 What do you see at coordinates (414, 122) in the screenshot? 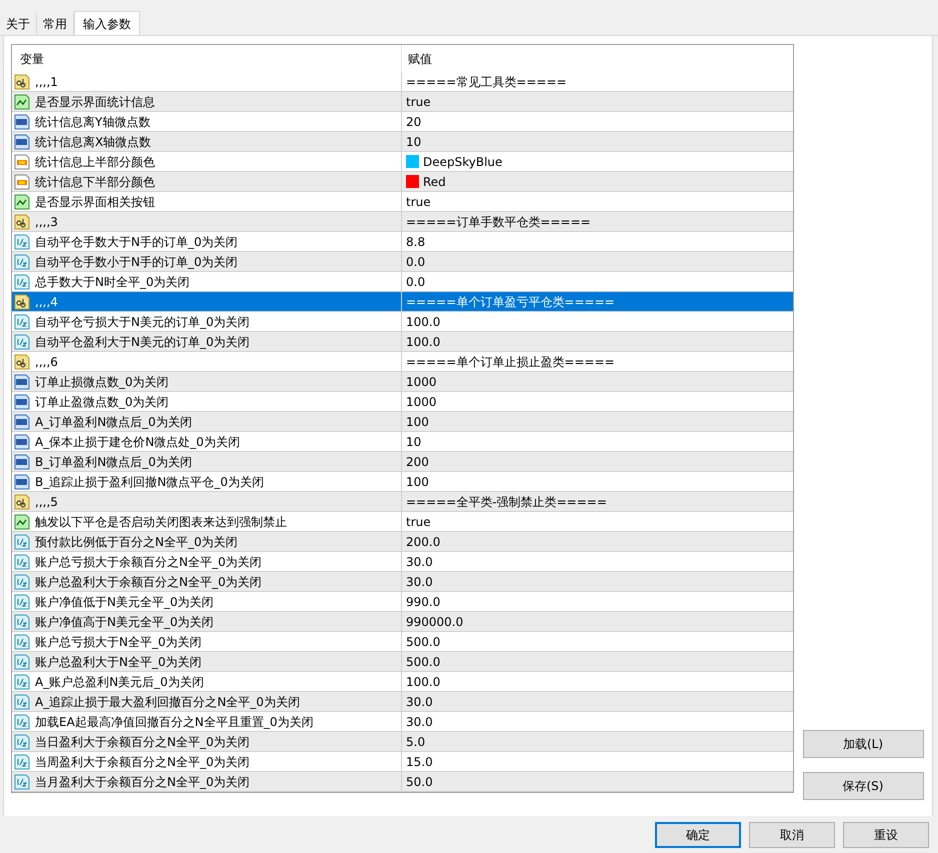
I see `parameter-value: 20` at bounding box center [414, 122].